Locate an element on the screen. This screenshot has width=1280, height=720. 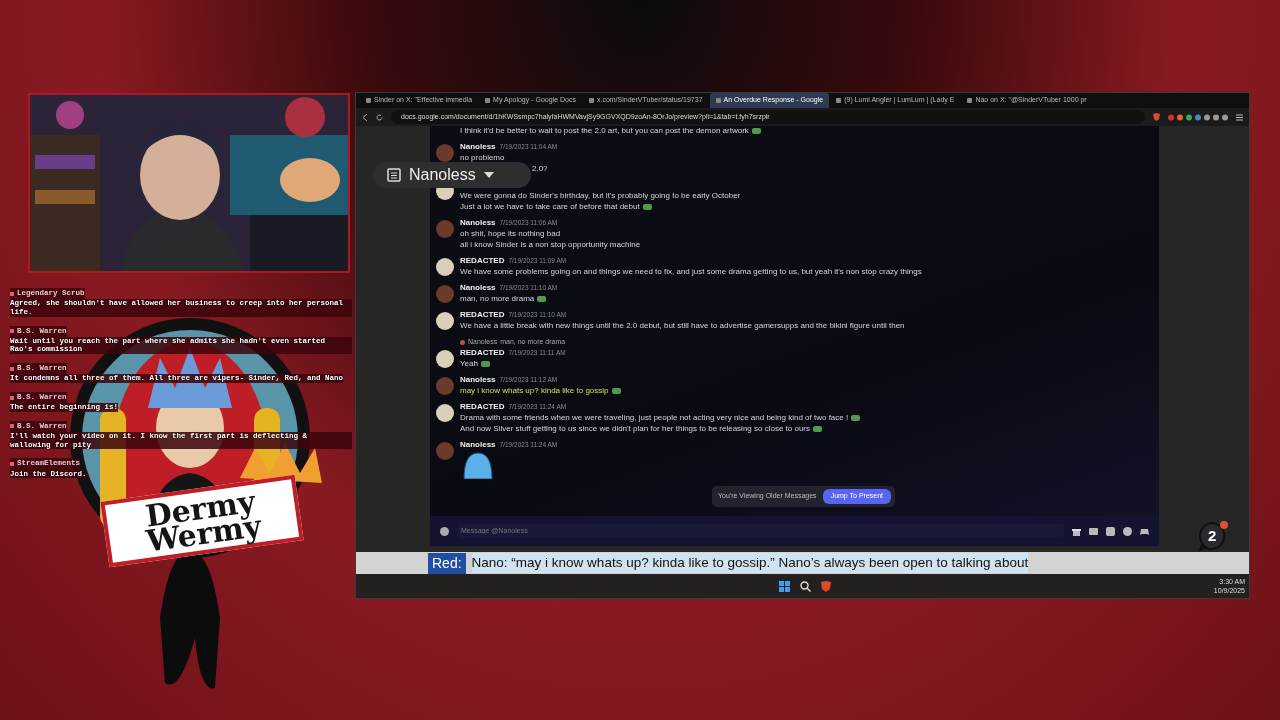
message-text: oh shit, hope its nothing bad is located at coordinates (510, 234).